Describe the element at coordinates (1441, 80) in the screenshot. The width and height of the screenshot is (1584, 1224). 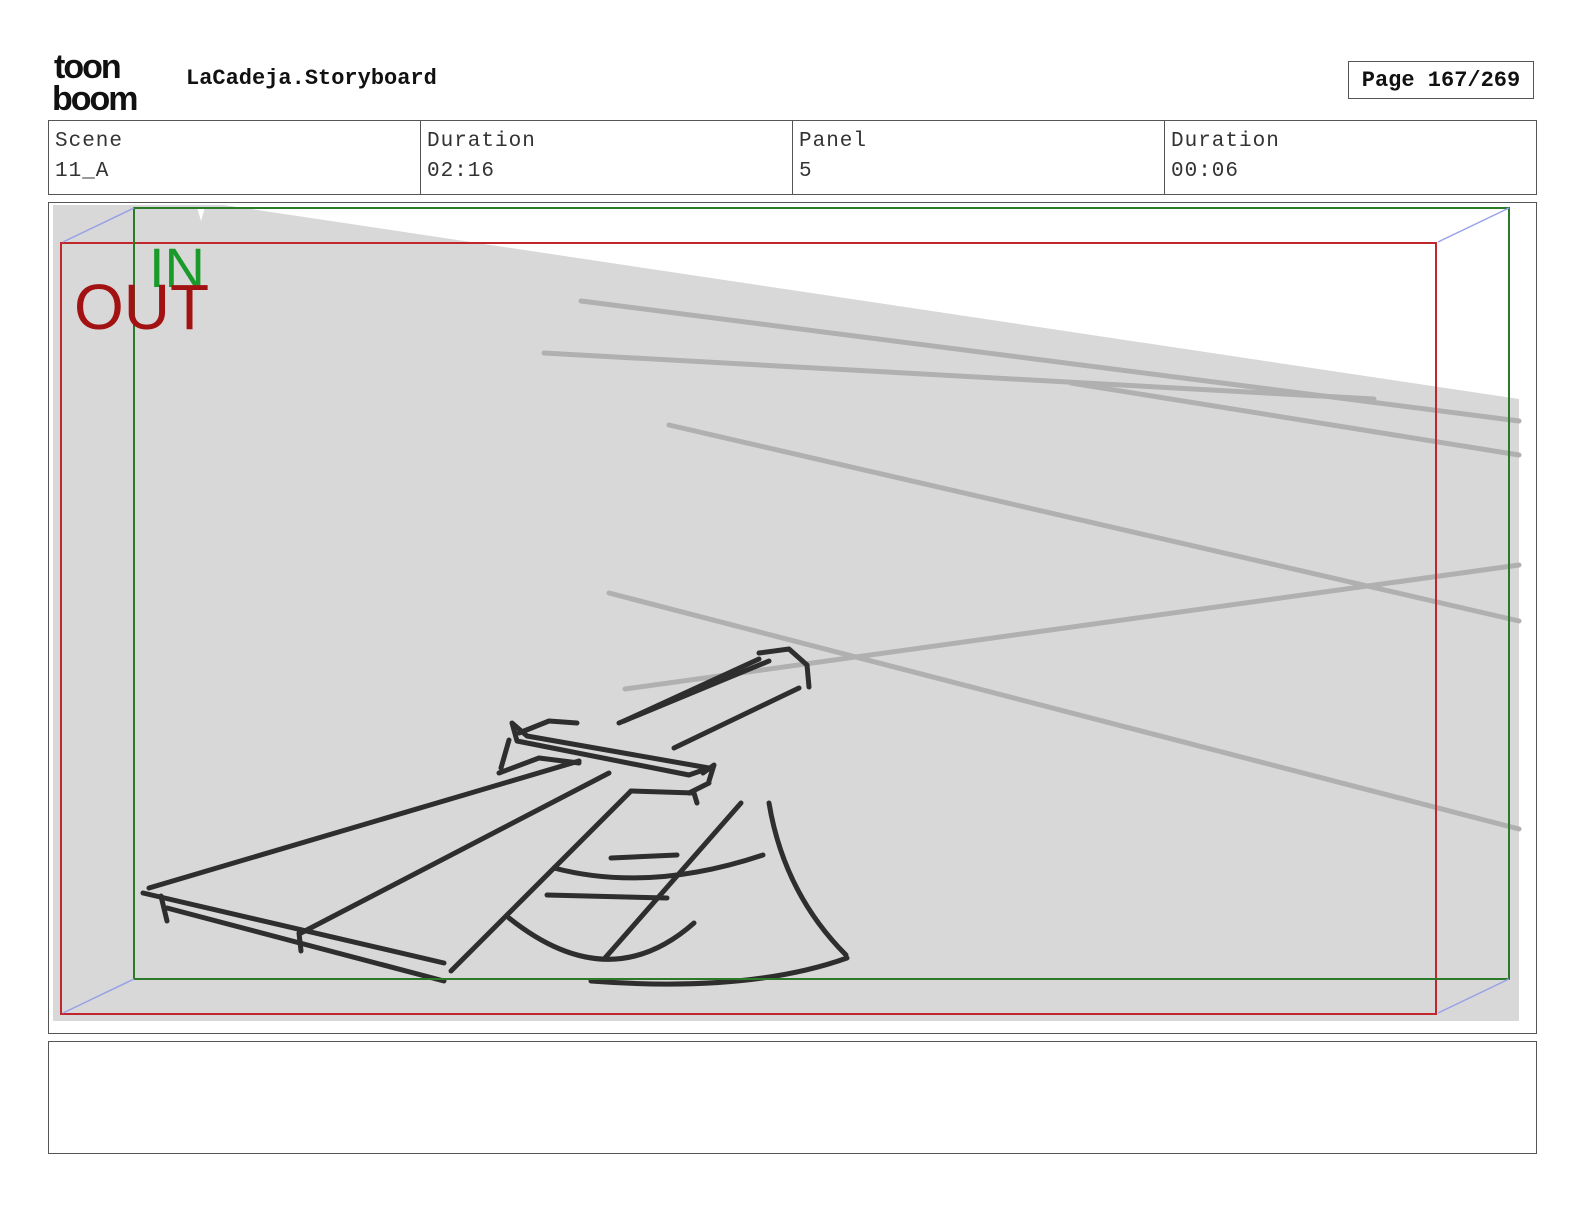
I see `page-number: Page 167/269` at that location.